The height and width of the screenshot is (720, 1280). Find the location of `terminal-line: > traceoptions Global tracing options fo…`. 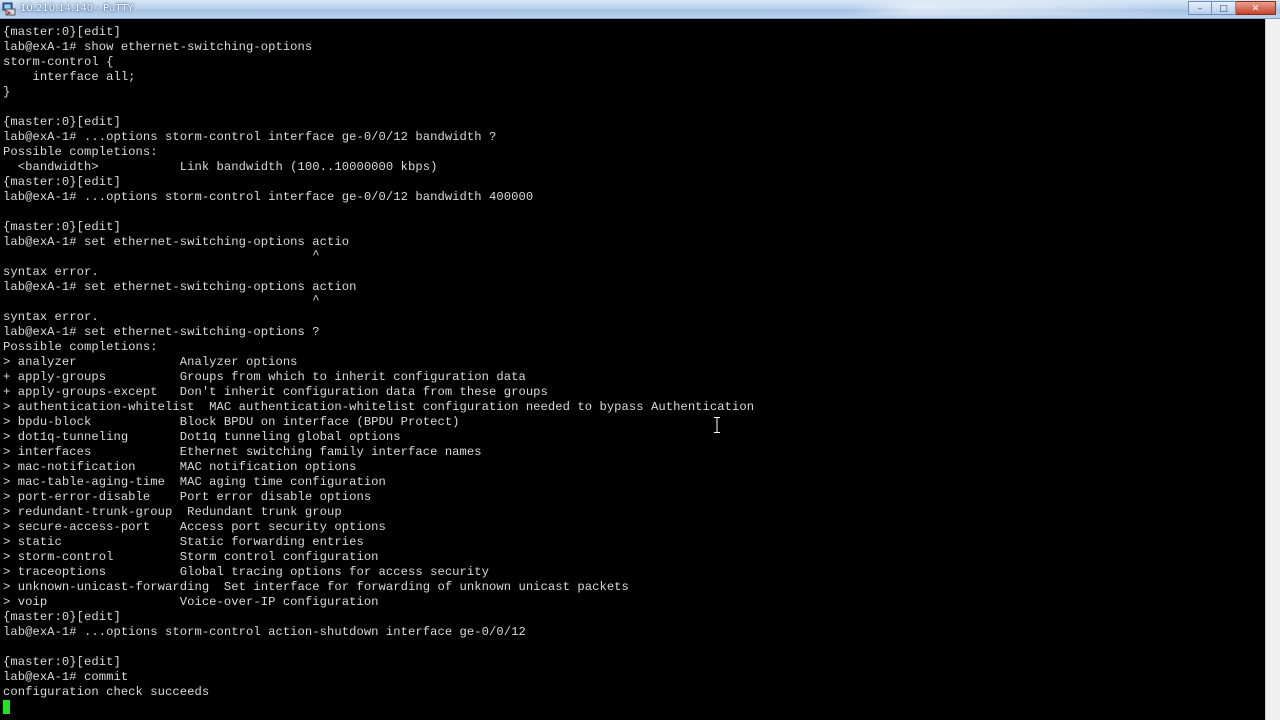

terminal-line: > traceoptions Global tracing options fo… is located at coordinates (246, 572).